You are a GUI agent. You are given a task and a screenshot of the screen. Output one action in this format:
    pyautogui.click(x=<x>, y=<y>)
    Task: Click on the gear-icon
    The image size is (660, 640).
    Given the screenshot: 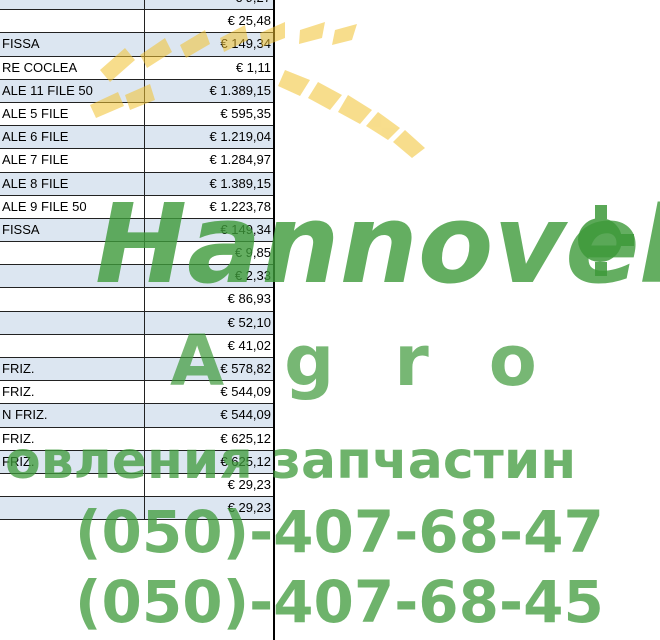 What is the action you would take?
    pyautogui.click(x=606, y=240)
    